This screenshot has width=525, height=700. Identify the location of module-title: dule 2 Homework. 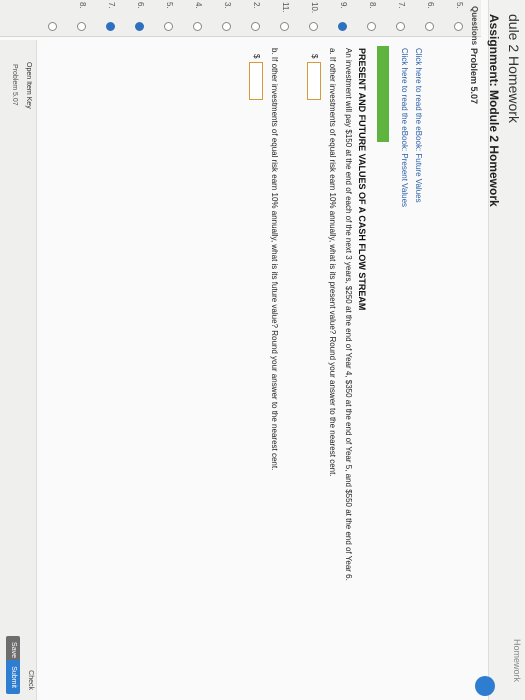
(514, 68).